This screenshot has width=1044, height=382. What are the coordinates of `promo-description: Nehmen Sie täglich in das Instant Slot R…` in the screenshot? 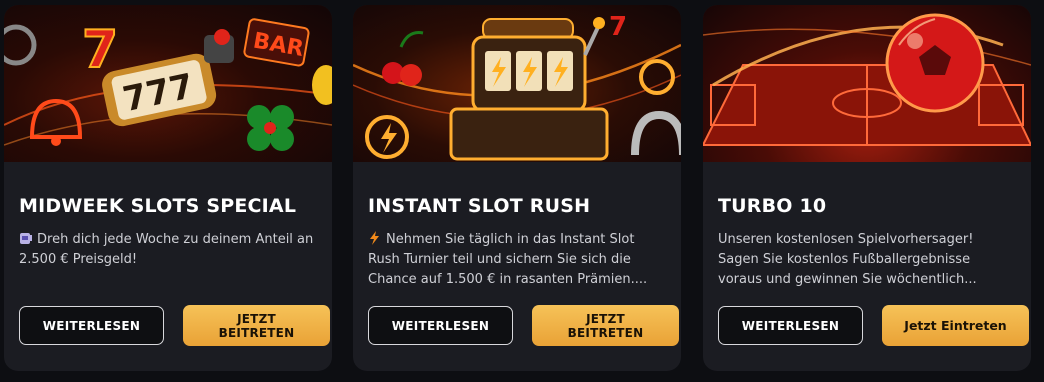 It's located at (518, 260).